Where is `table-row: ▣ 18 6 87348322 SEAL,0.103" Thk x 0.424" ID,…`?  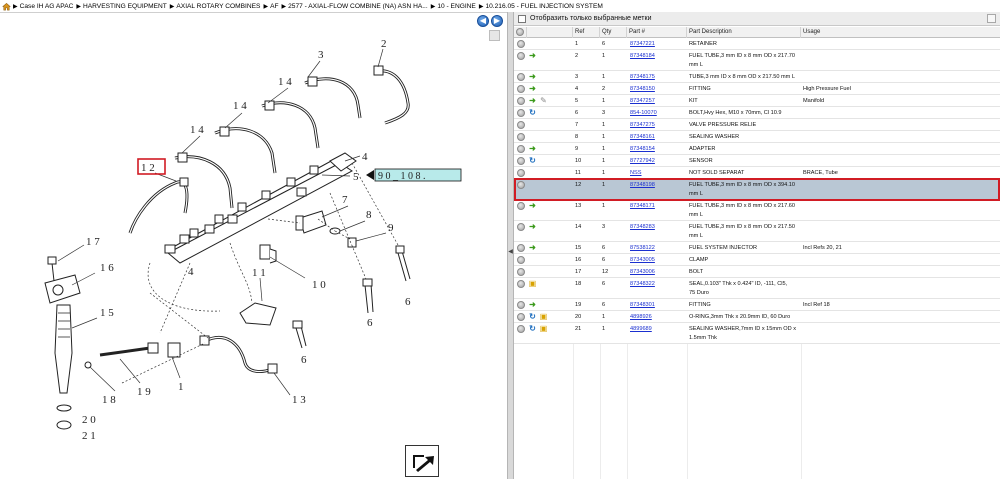 table-row: ▣ 18 6 87348322 SEAL,0.103" Thk x 0.424" ID,… is located at coordinates (757, 288).